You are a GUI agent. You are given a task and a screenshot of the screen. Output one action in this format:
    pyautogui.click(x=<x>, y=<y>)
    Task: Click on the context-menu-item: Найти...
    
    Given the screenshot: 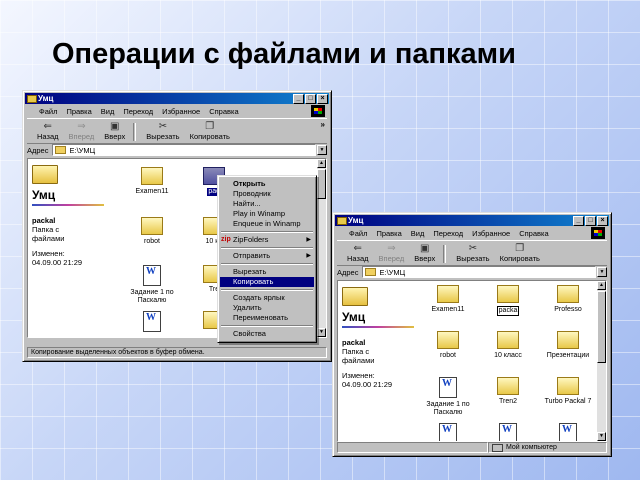 What is the action you would take?
    pyautogui.click(x=267, y=204)
    